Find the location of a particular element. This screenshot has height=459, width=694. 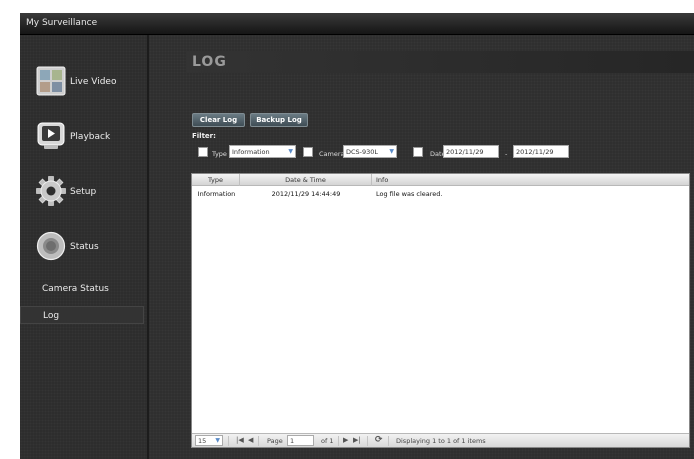

cell-type: Information is located at coordinates (216, 194).